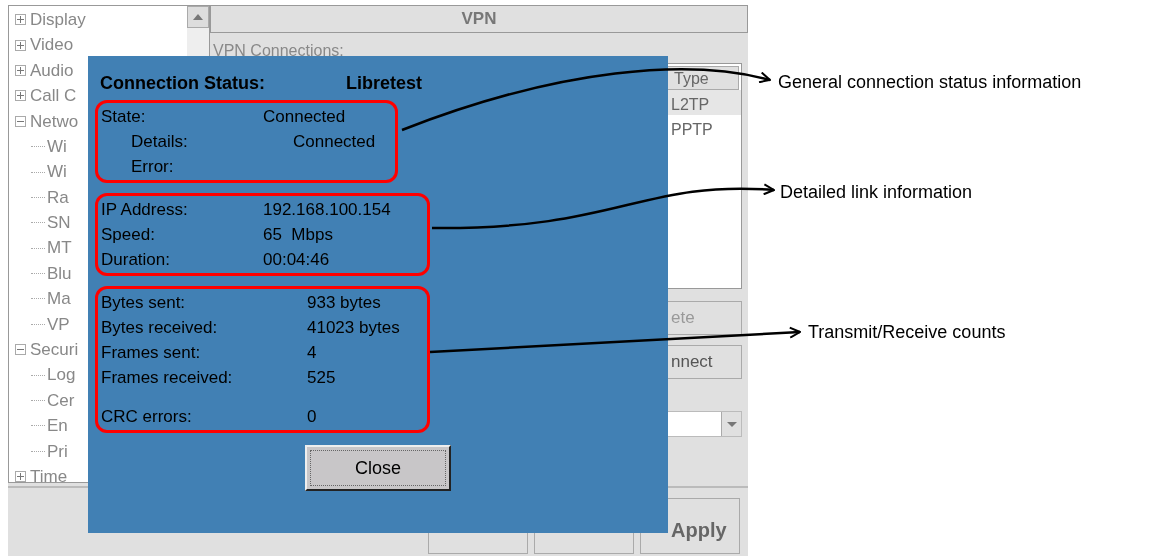 This screenshot has width=1151, height=556. I want to click on field-value: 41023 bytes, so click(353, 327).